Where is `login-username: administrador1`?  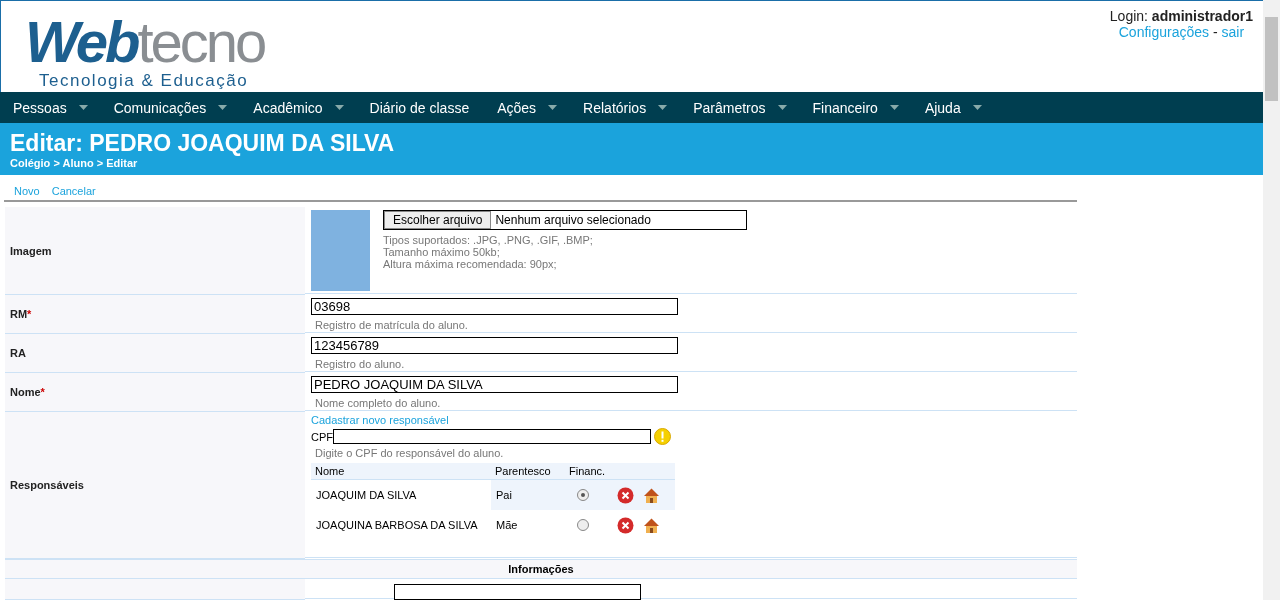
login-username: administrador1 is located at coordinates (1202, 16).